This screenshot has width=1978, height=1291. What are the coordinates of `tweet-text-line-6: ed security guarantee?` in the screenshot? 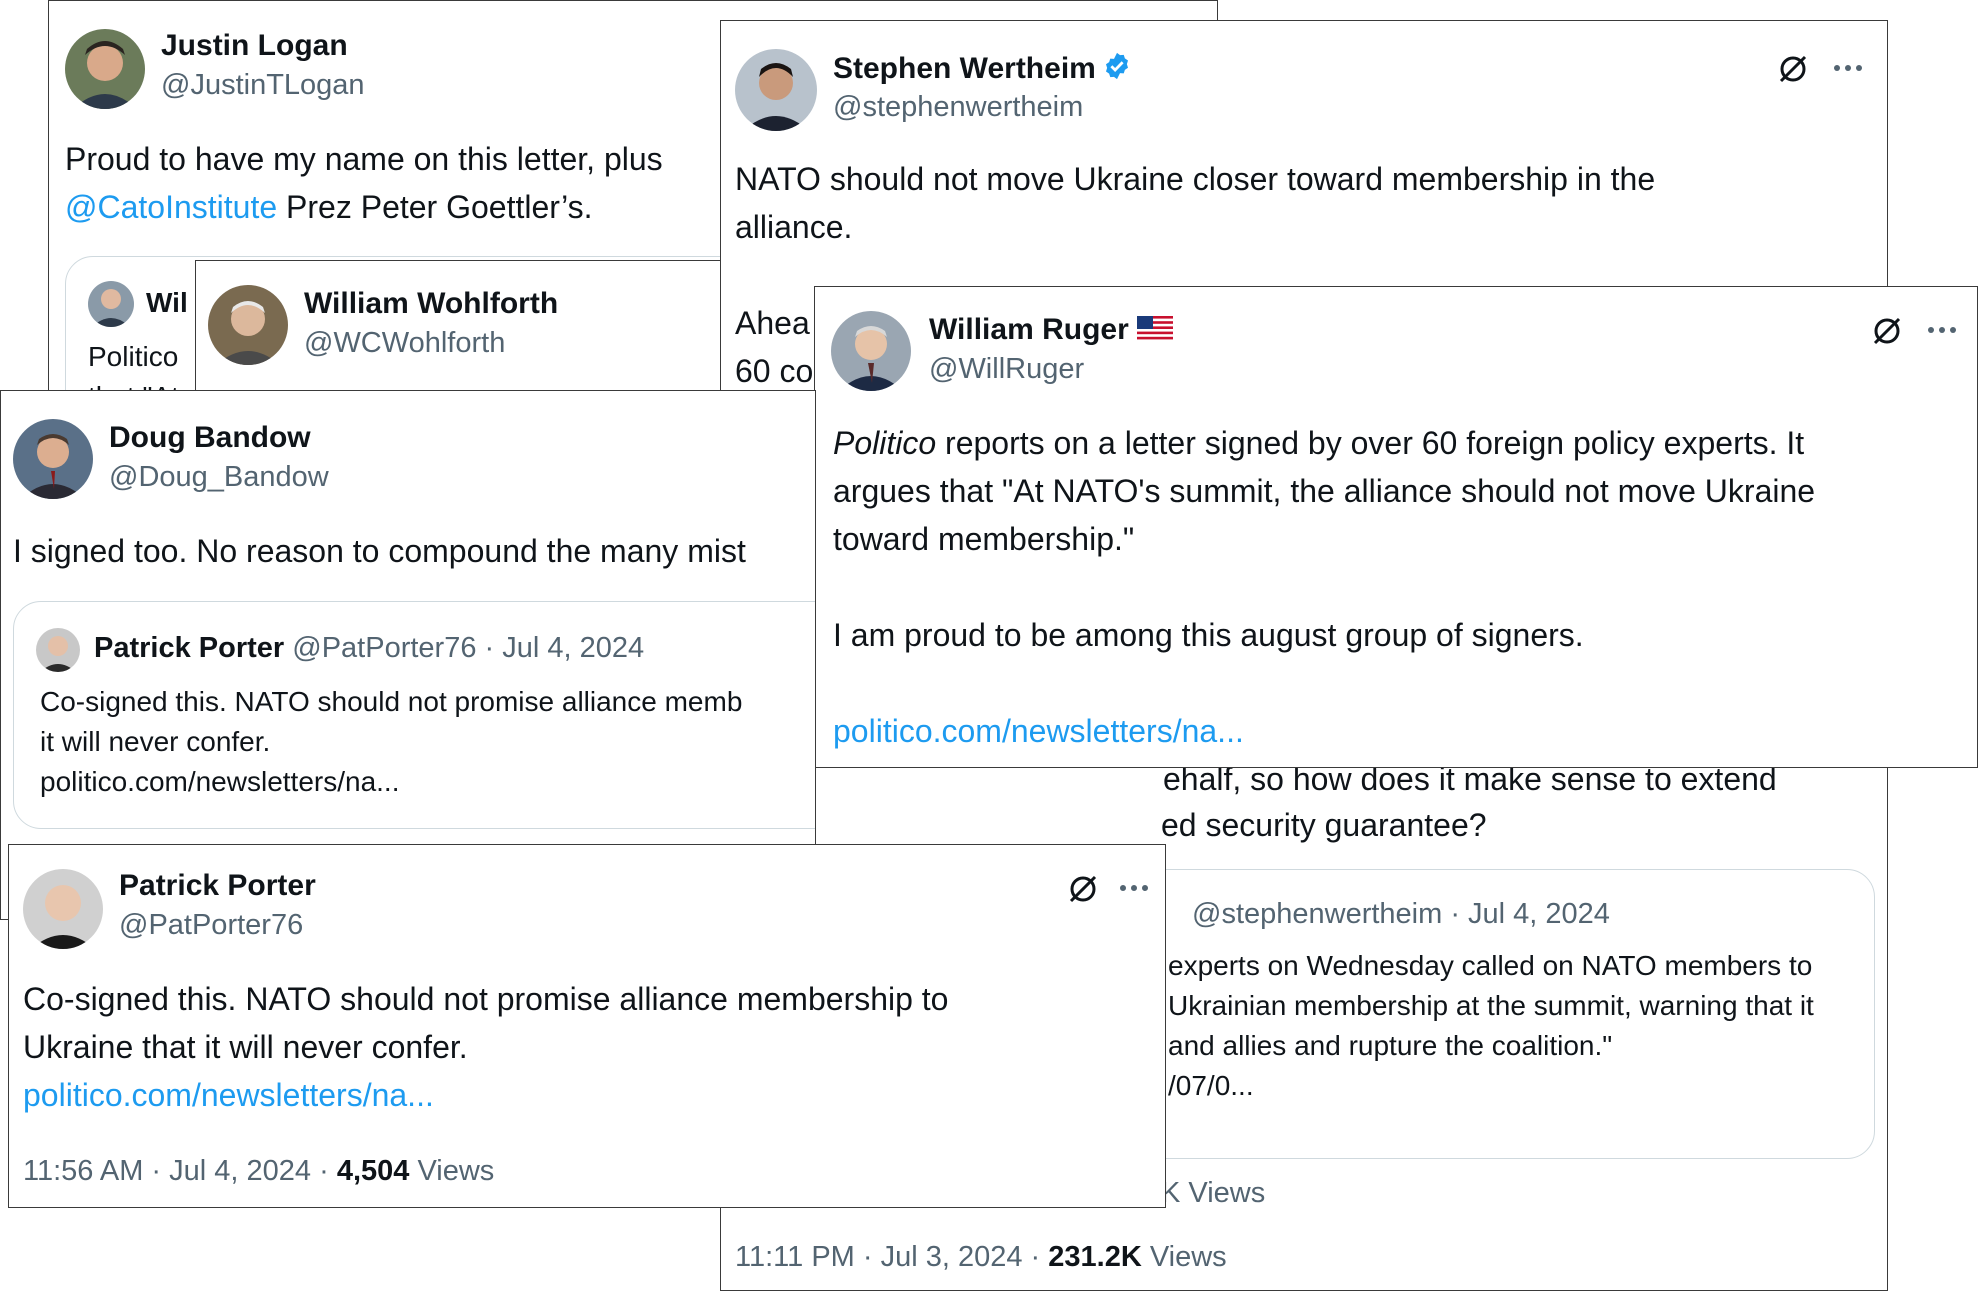 It's located at (1324, 825).